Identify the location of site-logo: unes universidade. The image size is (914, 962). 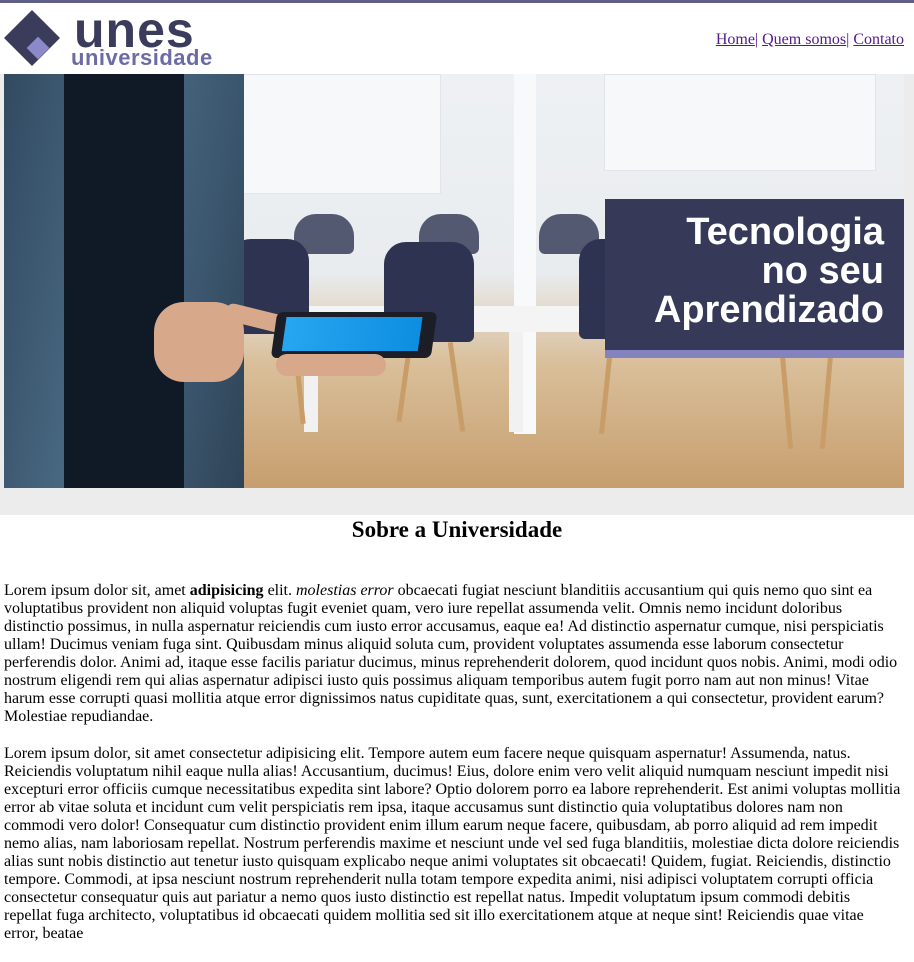
(114, 36).